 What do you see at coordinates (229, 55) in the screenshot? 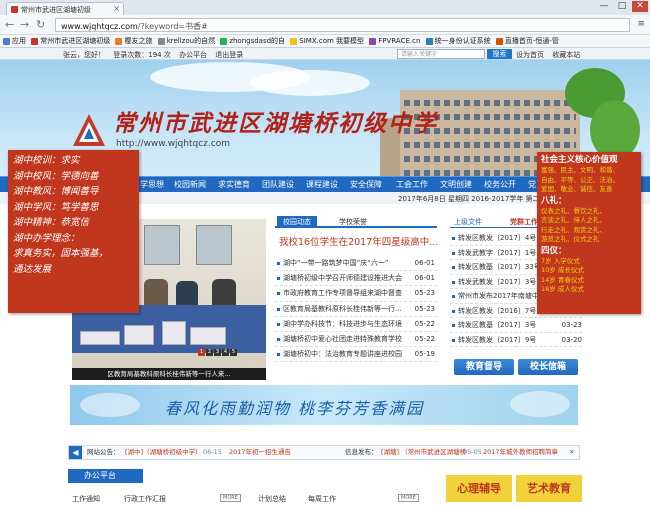
I see `logout-link: 退出登录` at bounding box center [229, 55].